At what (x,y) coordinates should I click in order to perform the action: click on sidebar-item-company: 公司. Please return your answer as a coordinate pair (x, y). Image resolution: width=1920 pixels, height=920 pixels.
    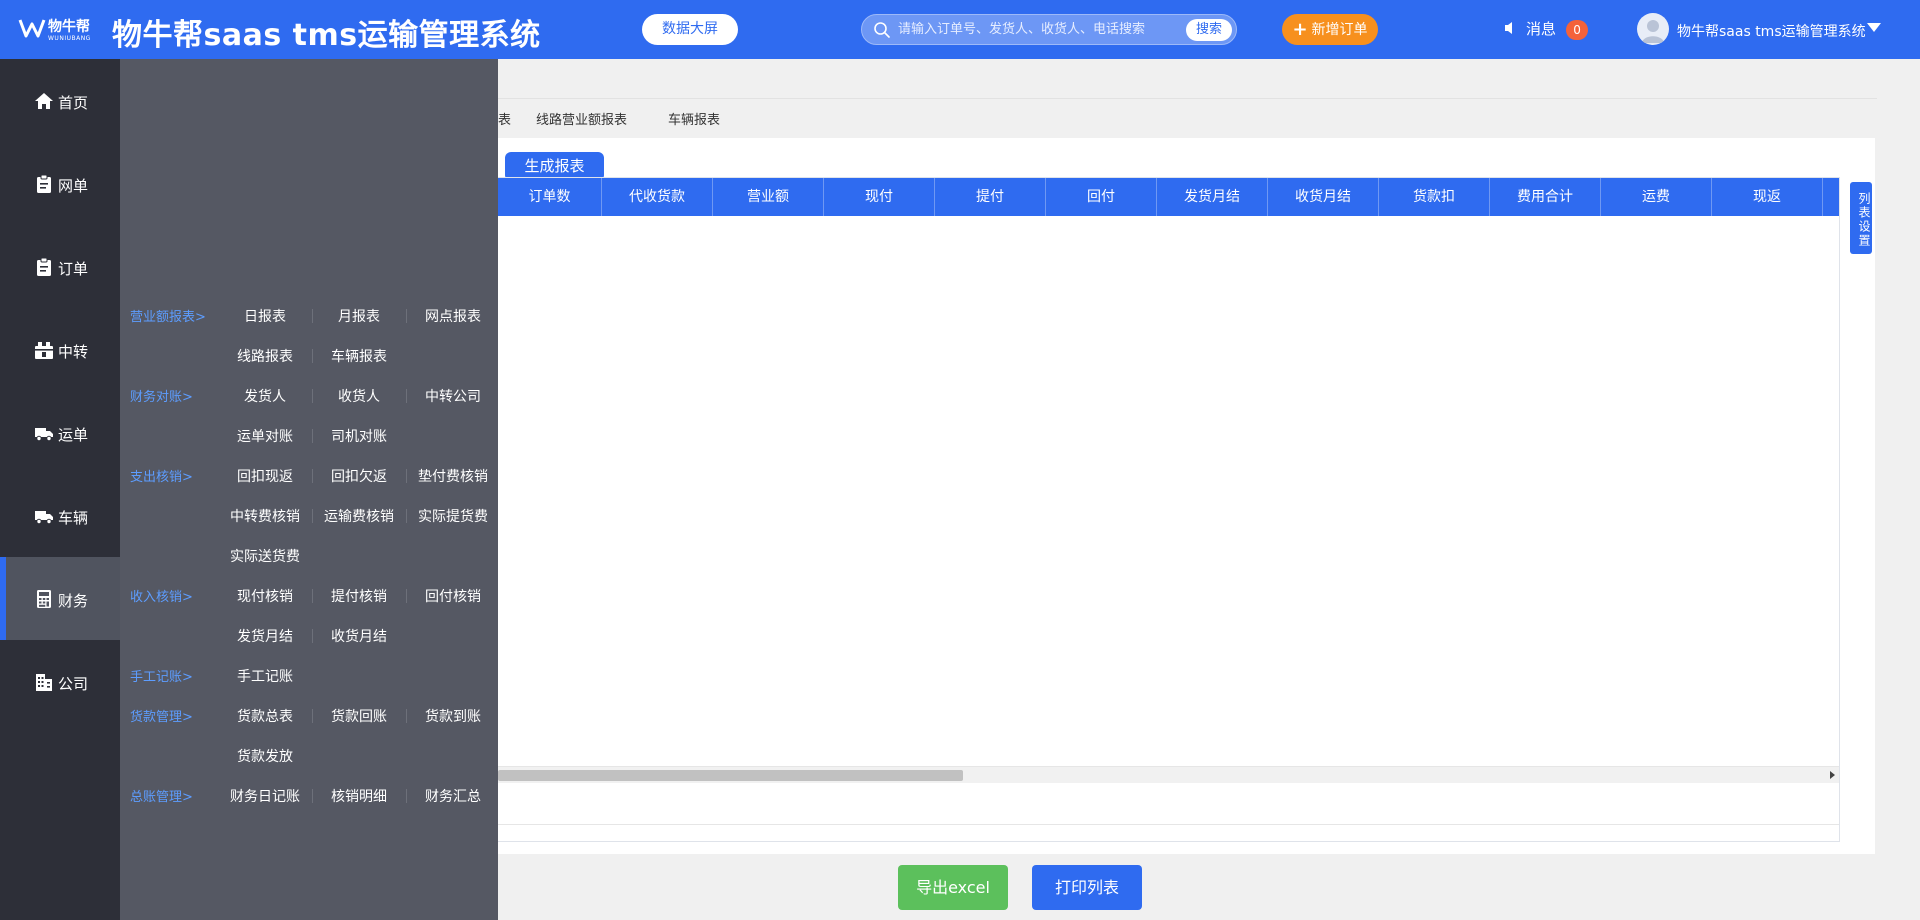
    Looking at the image, I should click on (60, 681).